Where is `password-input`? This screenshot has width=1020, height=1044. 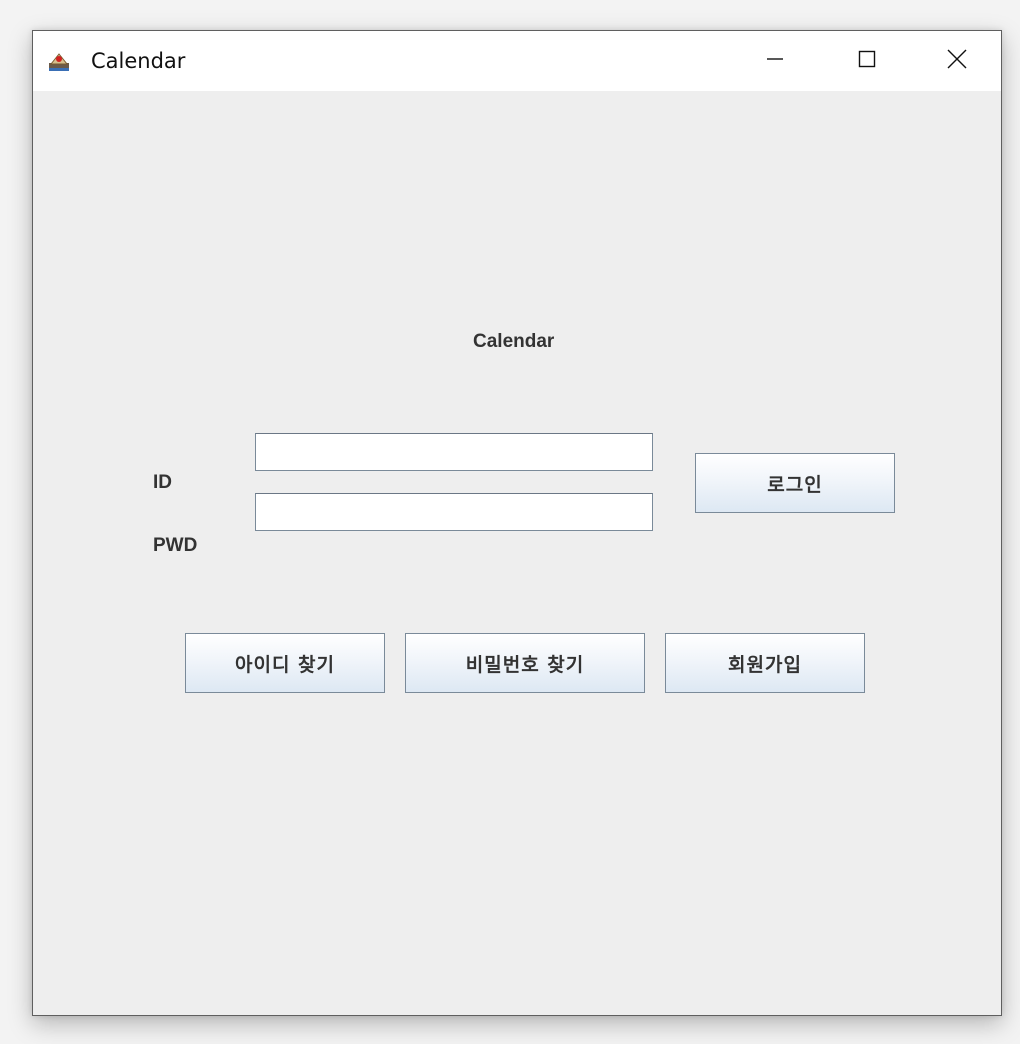 password-input is located at coordinates (454, 512).